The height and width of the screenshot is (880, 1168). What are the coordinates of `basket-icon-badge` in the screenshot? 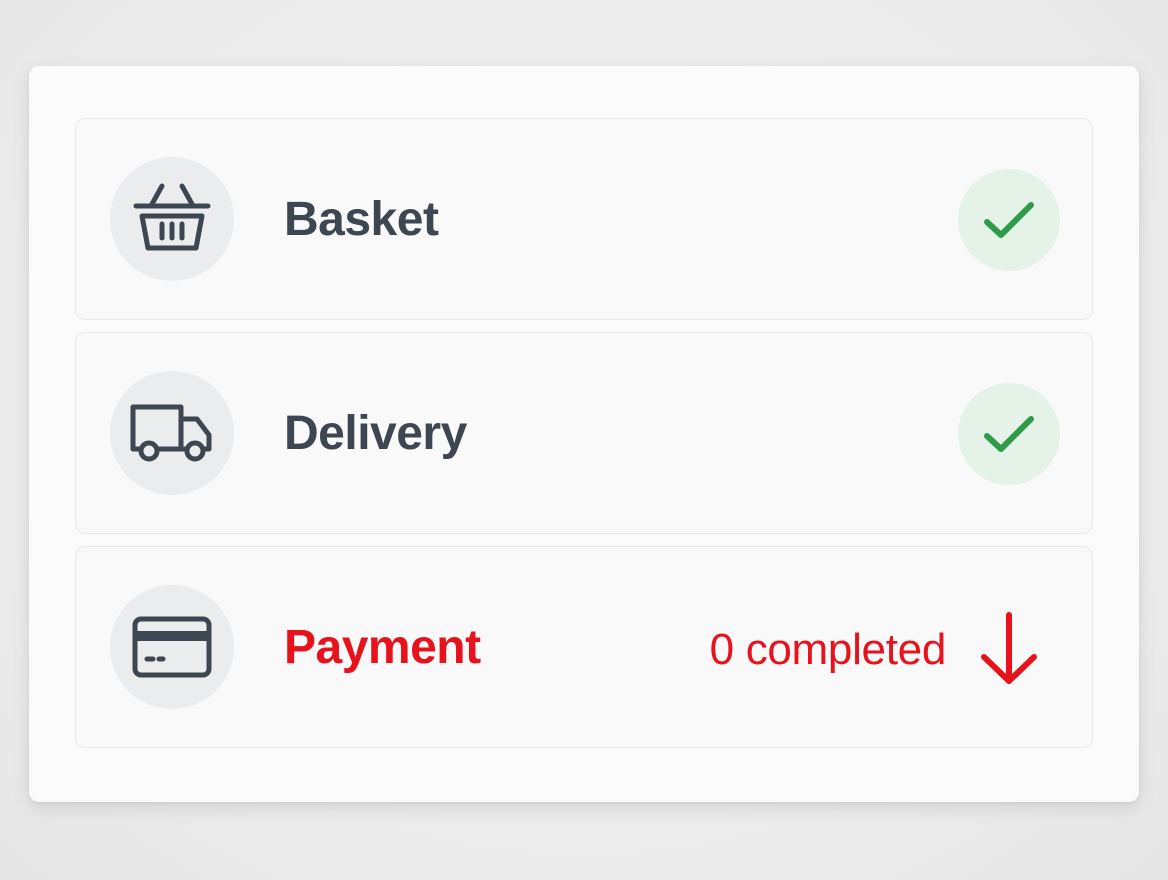 It's located at (172, 219).